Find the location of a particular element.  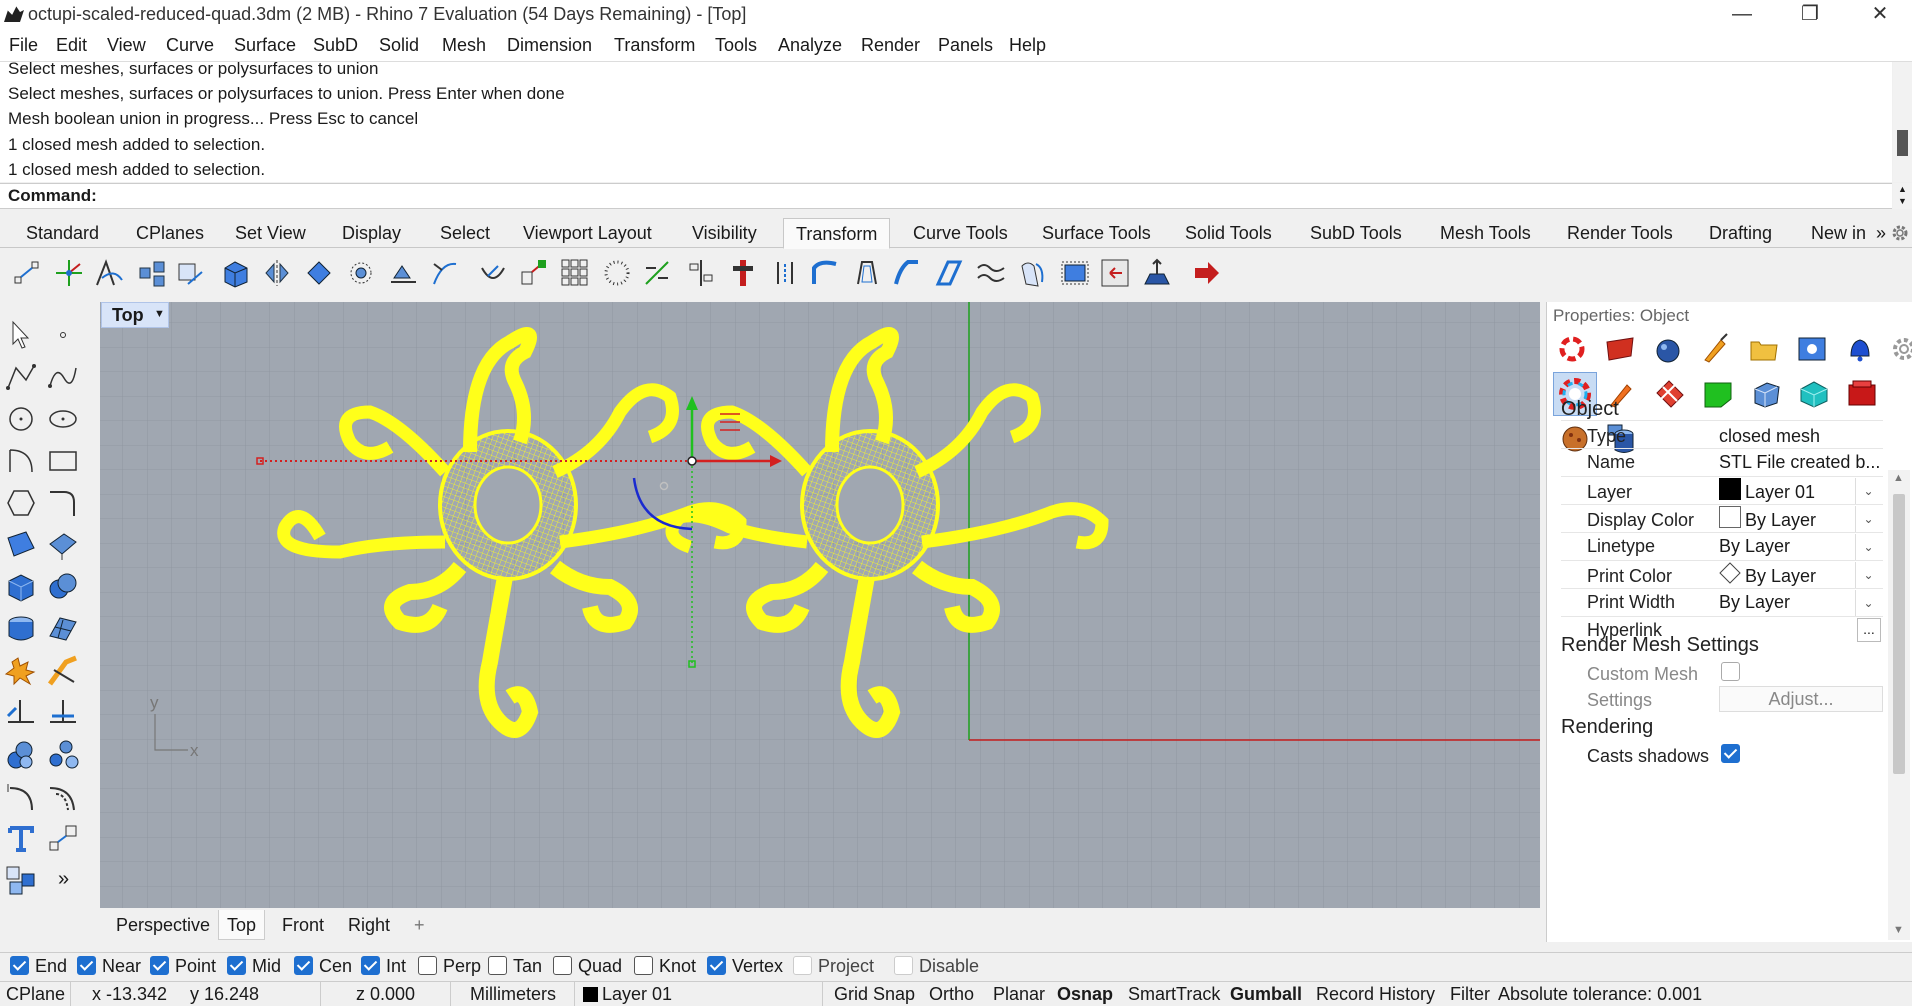

filter-toggle: Filter is located at coordinates (1470, 994).